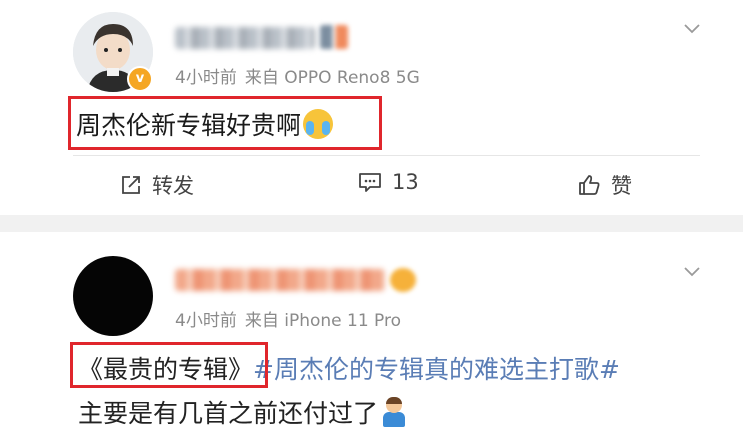  What do you see at coordinates (388, 182) in the screenshot?
I see `comment-button: 13` at bounding box center [388, 182].